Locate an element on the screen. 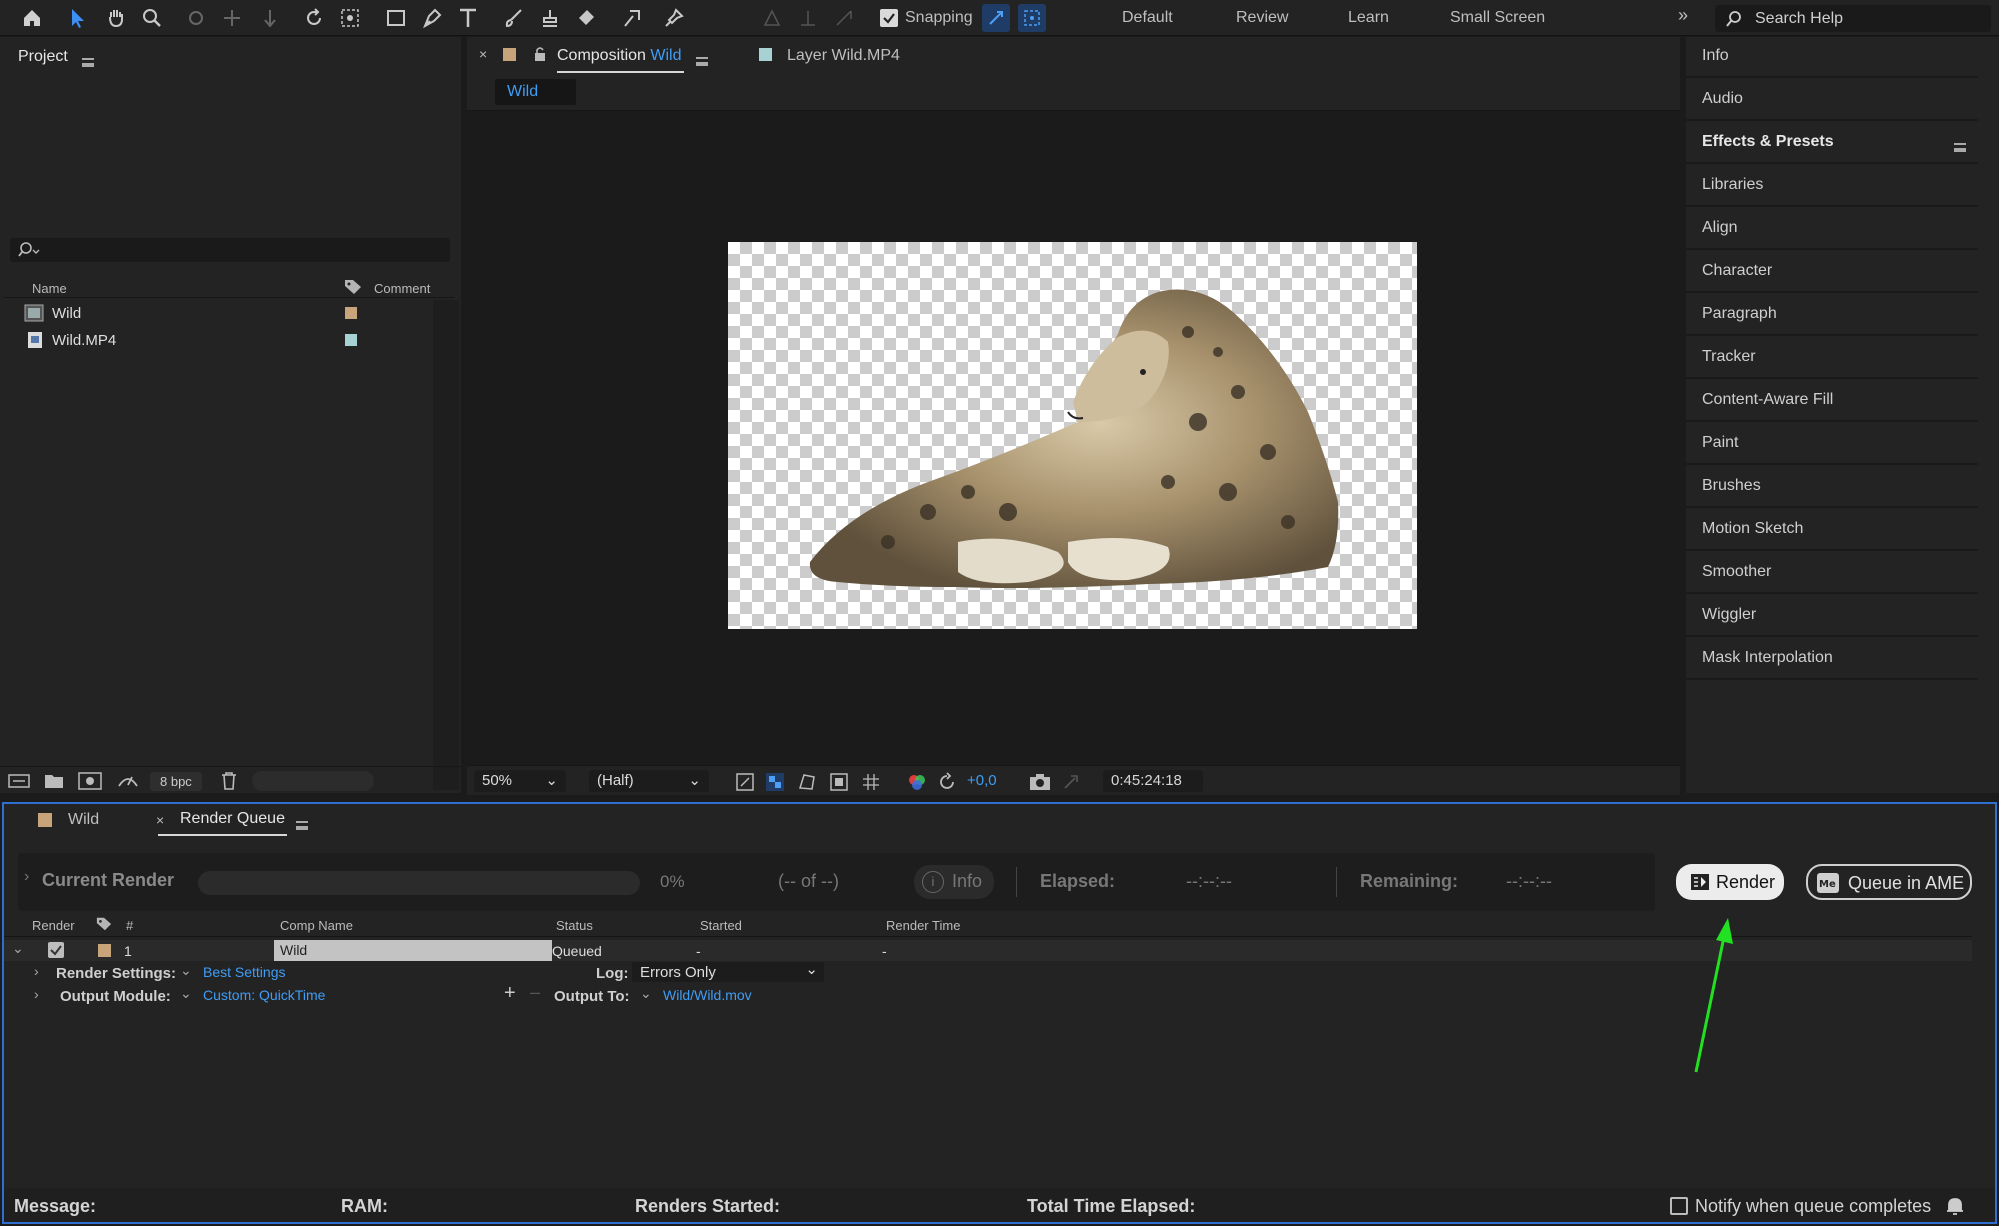  axis-view-icon is located at coordinates (844, 18).